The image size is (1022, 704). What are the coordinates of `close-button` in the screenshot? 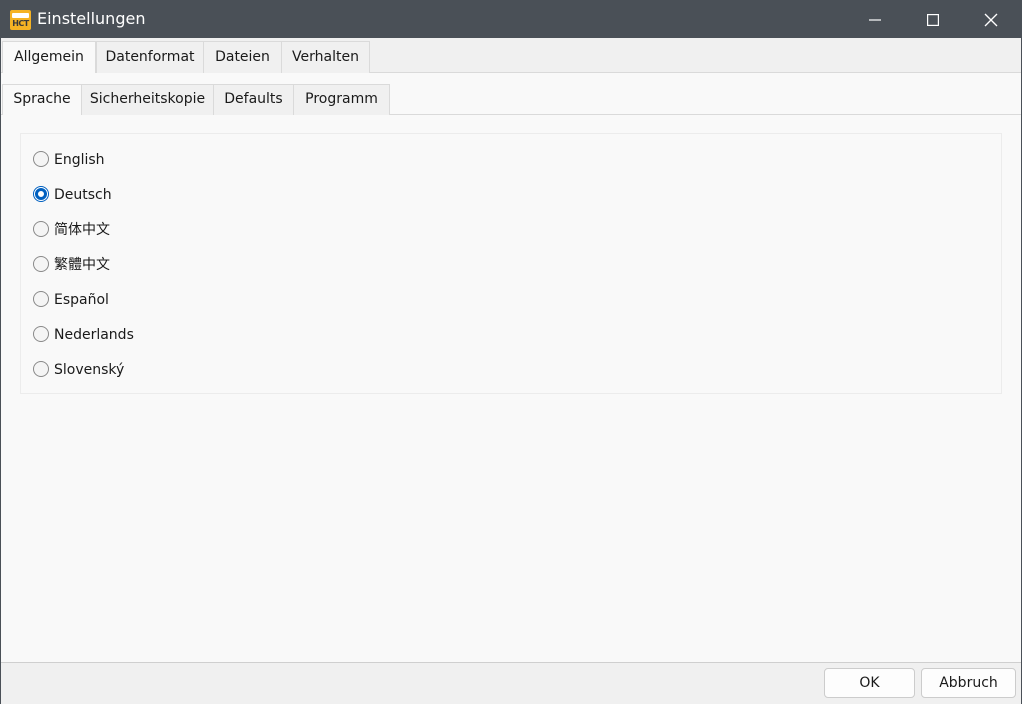 It's located at (991, 19).